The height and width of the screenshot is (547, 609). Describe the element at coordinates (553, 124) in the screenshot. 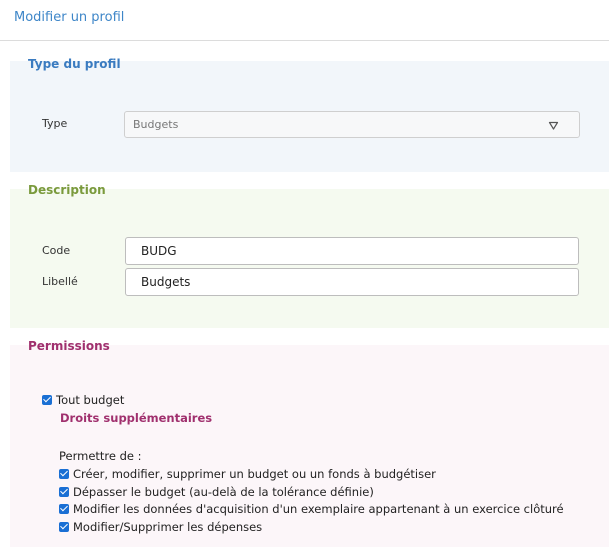

I see `chevron-down-icon` at that location.